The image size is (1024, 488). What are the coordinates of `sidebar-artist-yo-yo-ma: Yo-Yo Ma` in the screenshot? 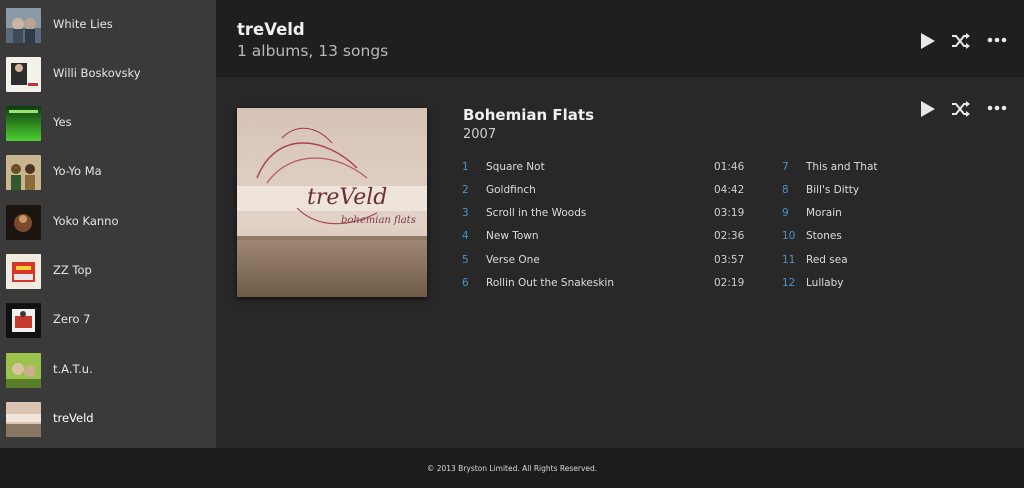 It's located at (108, 179).